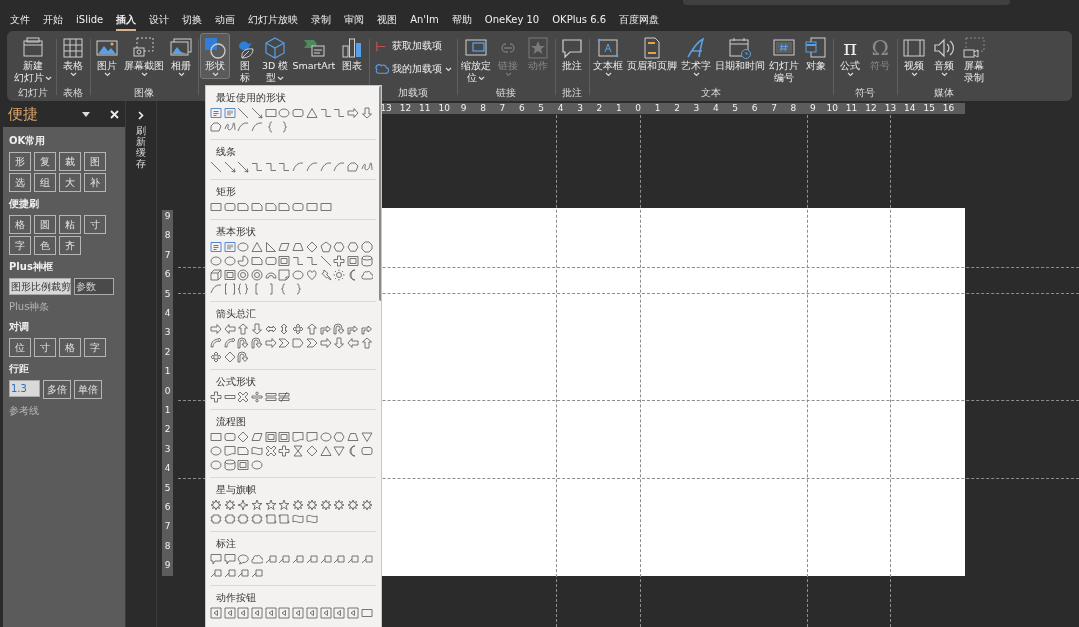  Describe the element at coordinates (914, 56) in the screenshot. I see `ribbon-button: 视频` at that location.